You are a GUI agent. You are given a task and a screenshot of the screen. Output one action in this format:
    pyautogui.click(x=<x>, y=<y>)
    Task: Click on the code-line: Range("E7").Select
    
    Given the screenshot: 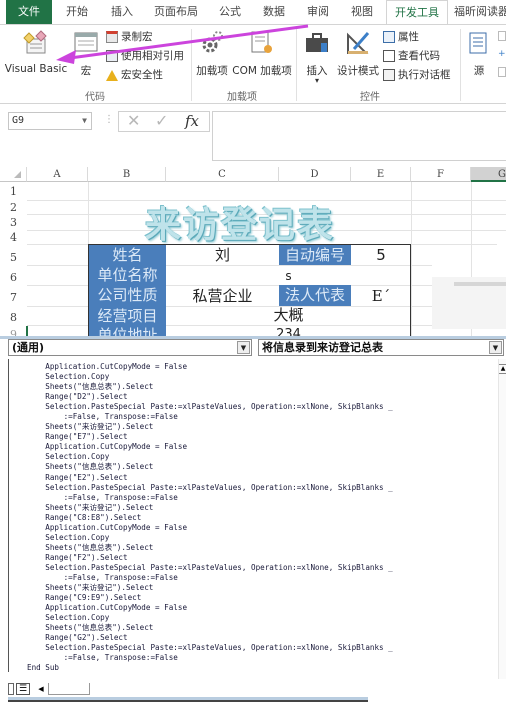 What is the action you would take?
    pyautogui.click(x=210, y=437)
    